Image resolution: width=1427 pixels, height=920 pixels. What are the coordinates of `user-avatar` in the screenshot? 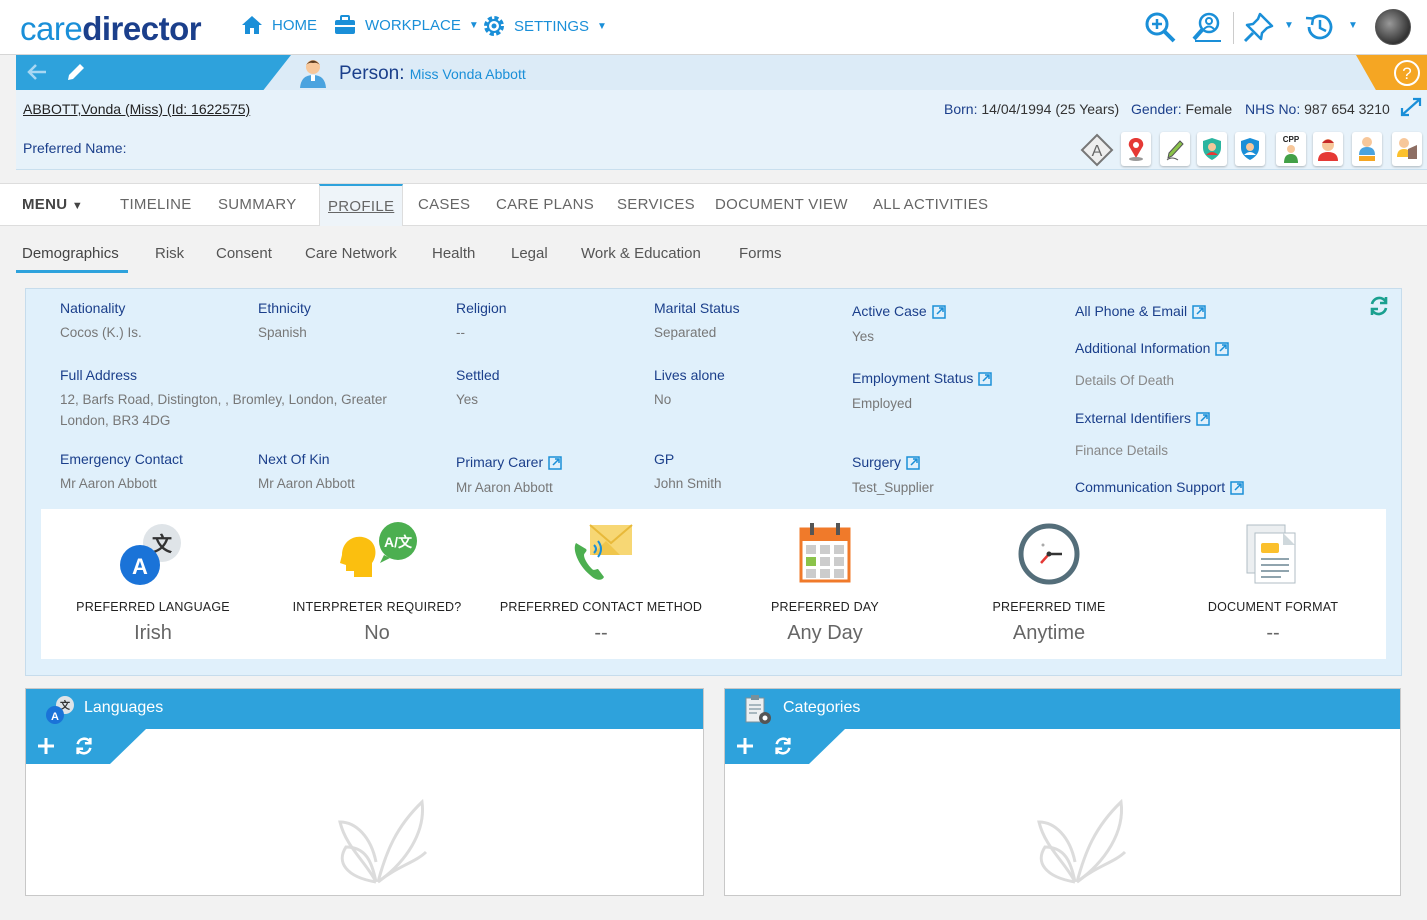 It's located at (1393, 27).